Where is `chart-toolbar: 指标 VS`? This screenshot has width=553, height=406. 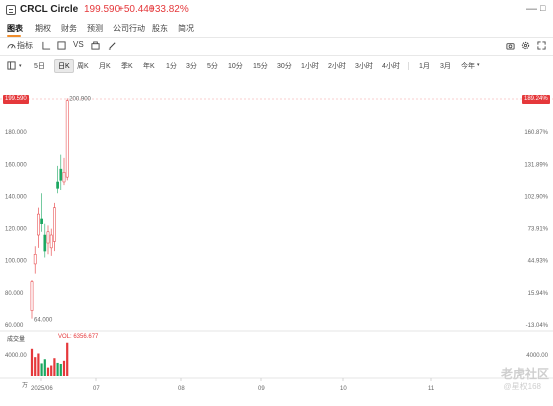 chart-toolbar: 指标 VS is located at coordinates (276, 46).